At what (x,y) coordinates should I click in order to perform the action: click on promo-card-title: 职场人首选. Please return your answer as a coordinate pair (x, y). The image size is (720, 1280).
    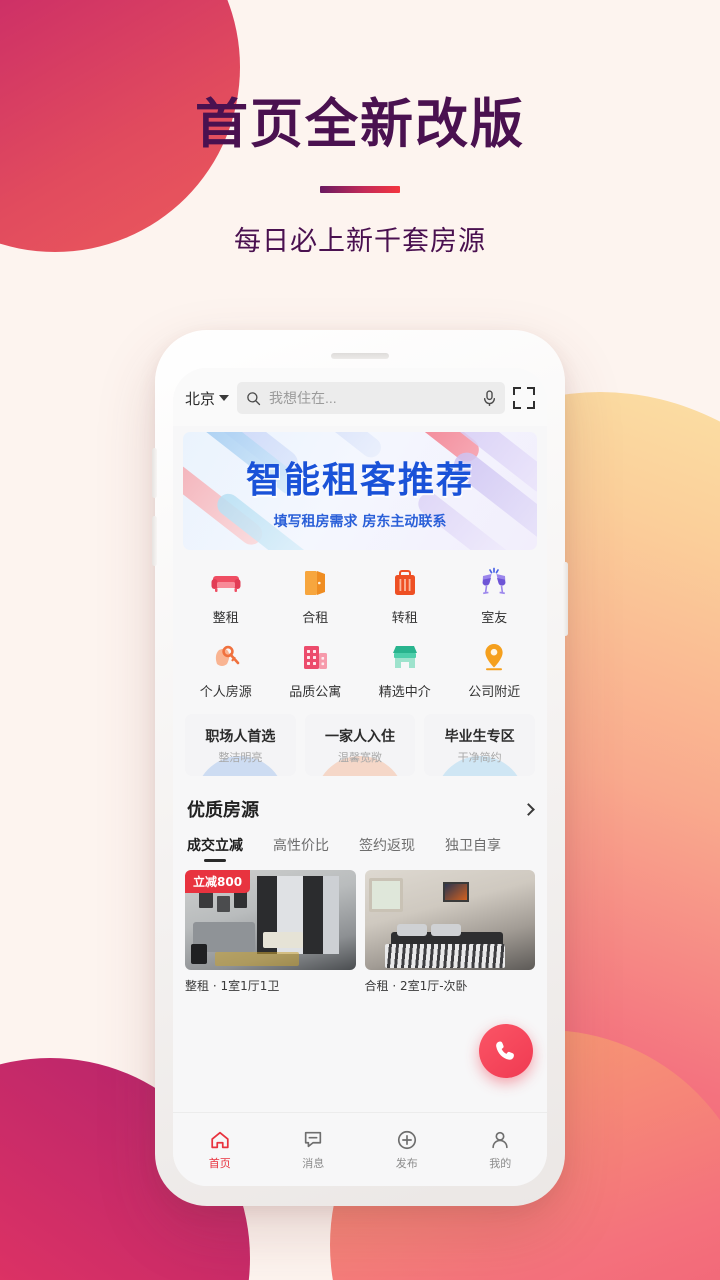
    Looking at the image, I should click on (240, 736).